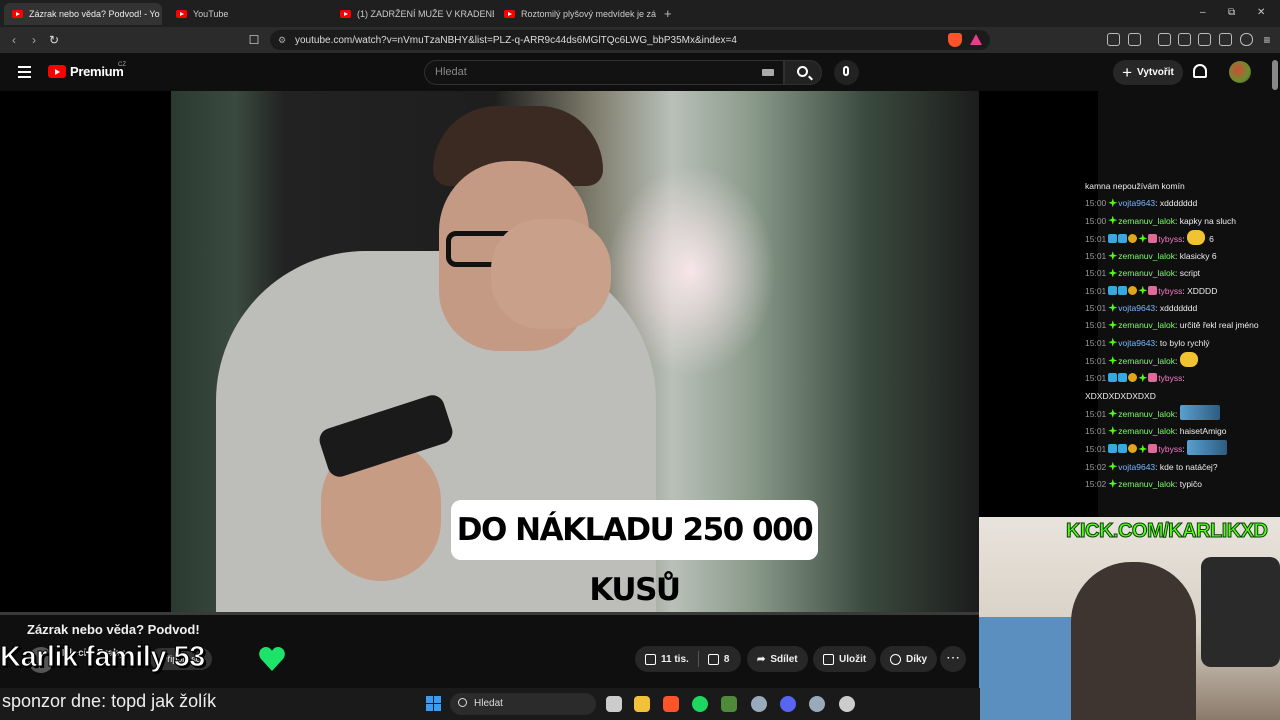 The width and height of the screenshot is (1280, 720). Describe the element at coordinates (729, 704) in the screenshot. I see `minecraft-icon` at that location.